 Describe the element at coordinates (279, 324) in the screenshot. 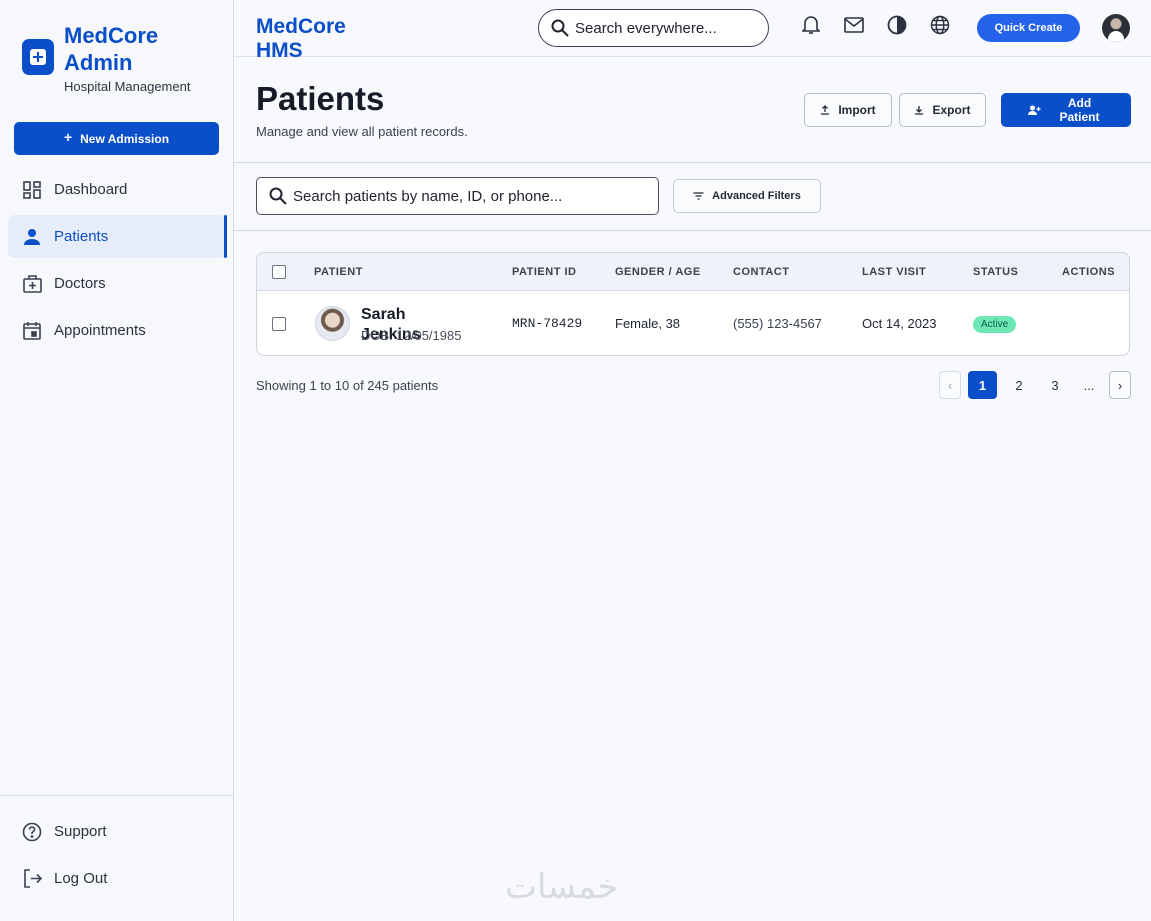

I see `row-checkbox` at that location.